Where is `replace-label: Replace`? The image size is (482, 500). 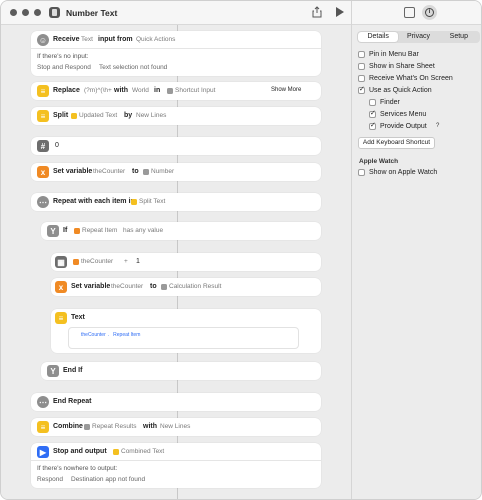 replace-label: Replace is located at coordinates (66, 90).